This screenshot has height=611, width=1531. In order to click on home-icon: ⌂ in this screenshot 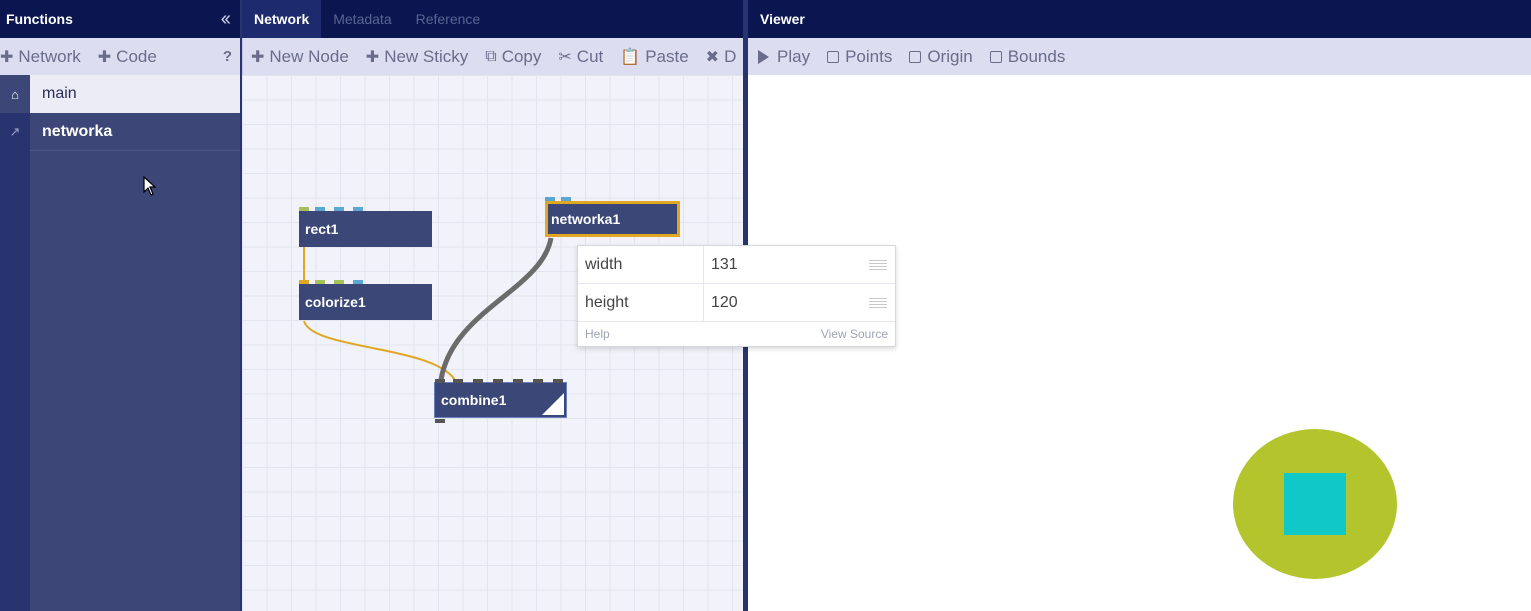, I will do `click(15, 94)`.